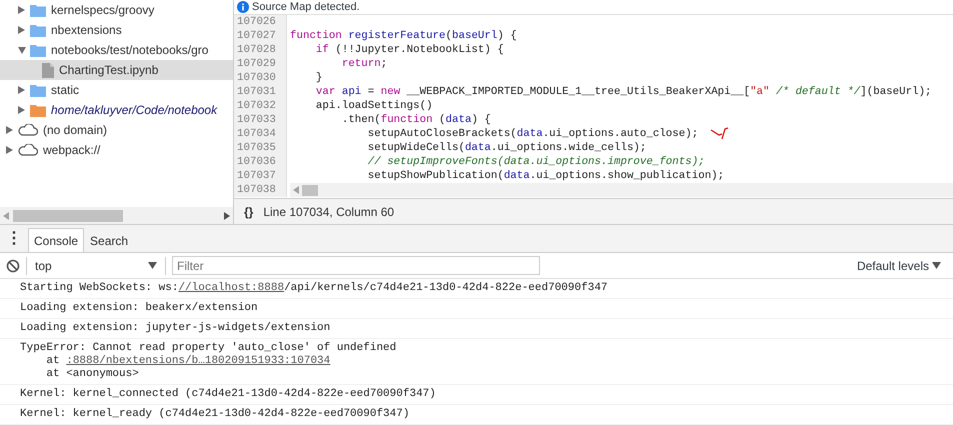  Describe the element at coordinates (116, 90) in the screenshot. I see `tree-item: static` at that location.